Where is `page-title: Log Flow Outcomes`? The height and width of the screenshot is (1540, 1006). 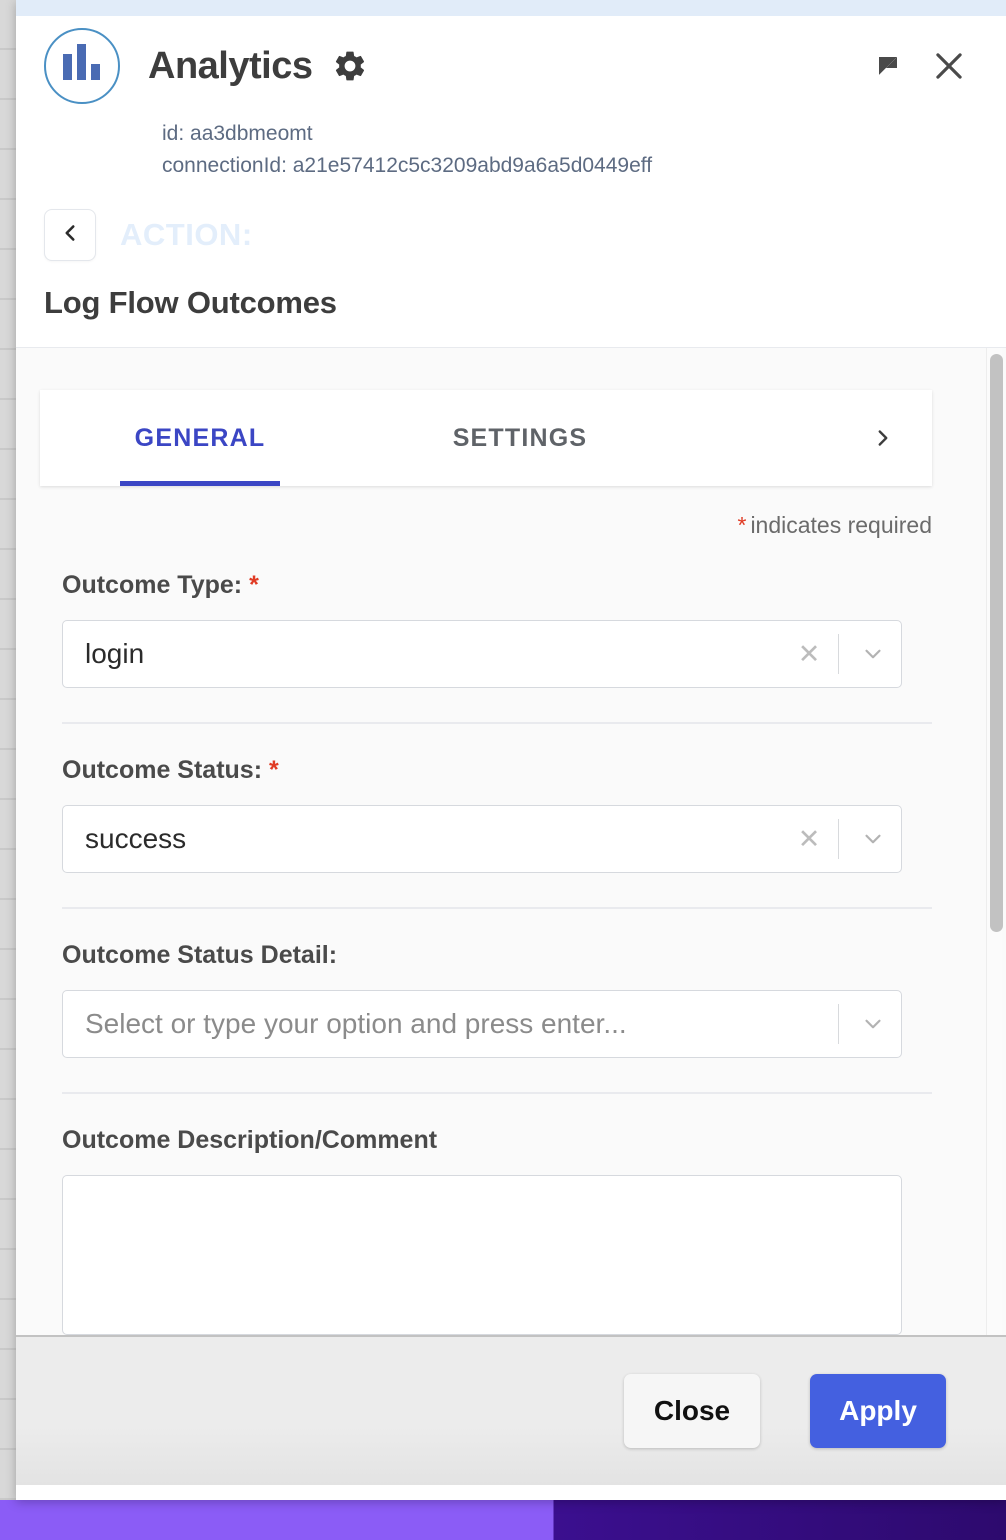 page-title: Log Flow Outcomes is located at coordinates (190, 302).